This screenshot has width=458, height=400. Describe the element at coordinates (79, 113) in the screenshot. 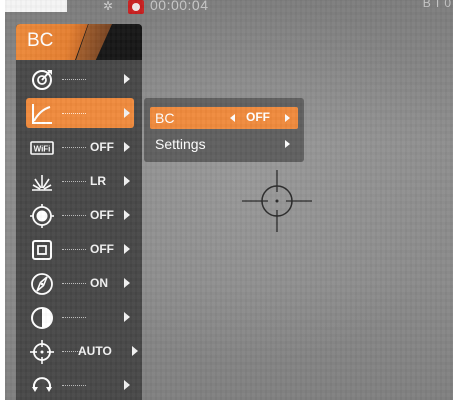

I see `menu-item-ballistic-curve` at that location.